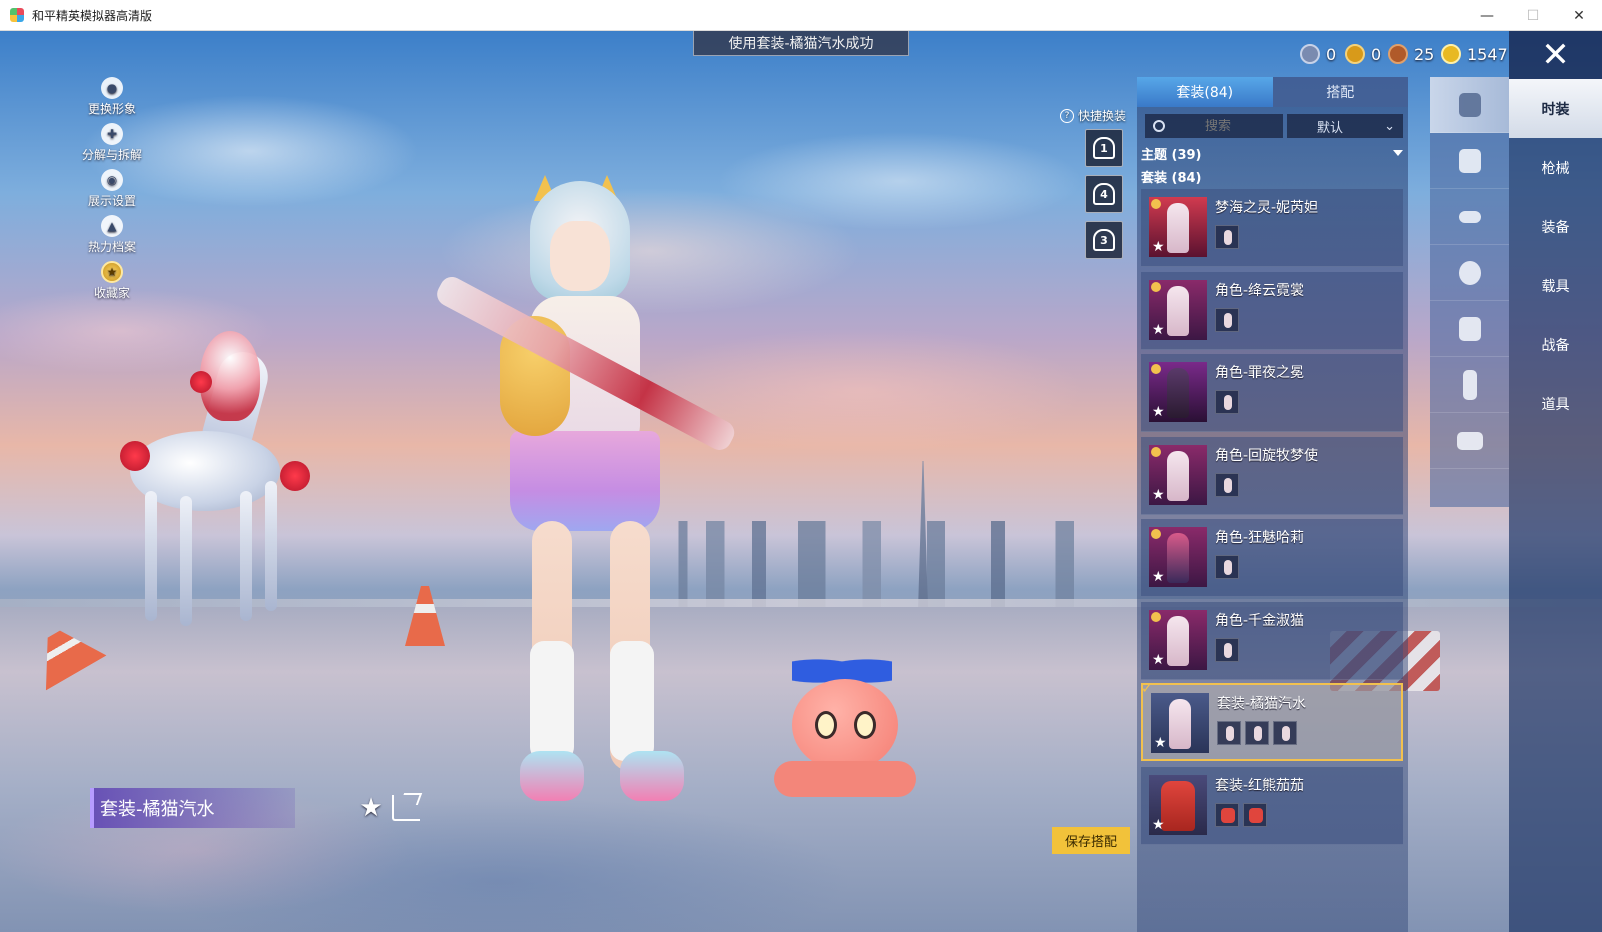  What do you see at coordinates (205, 486) in the screenshot?
I see `crystal-horse` at bounding box center [205, 486].